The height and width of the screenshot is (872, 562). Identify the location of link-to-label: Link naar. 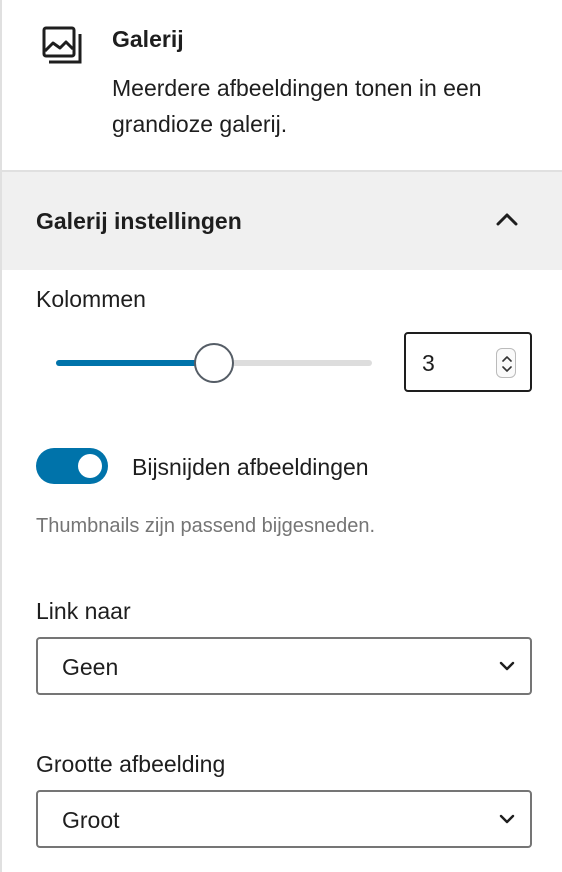
(83, 611).